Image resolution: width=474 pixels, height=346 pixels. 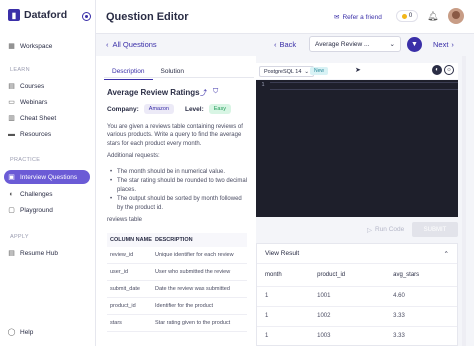 I want to click on question-meta: Company: Amazon Level: Easy, so click(x=169, y=109).